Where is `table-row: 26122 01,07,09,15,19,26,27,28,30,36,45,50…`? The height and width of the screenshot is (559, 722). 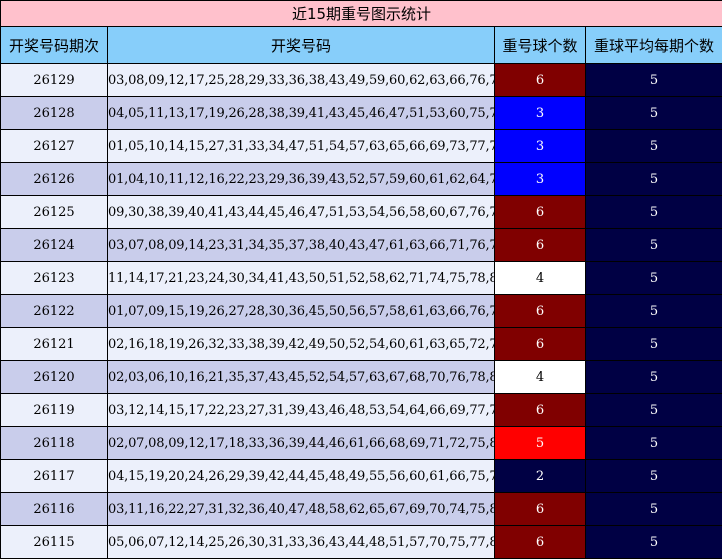
table-row: 26122 01,07,09,15,19,26,27,28,30,36,45,50… is located at coordinates (361, 311).